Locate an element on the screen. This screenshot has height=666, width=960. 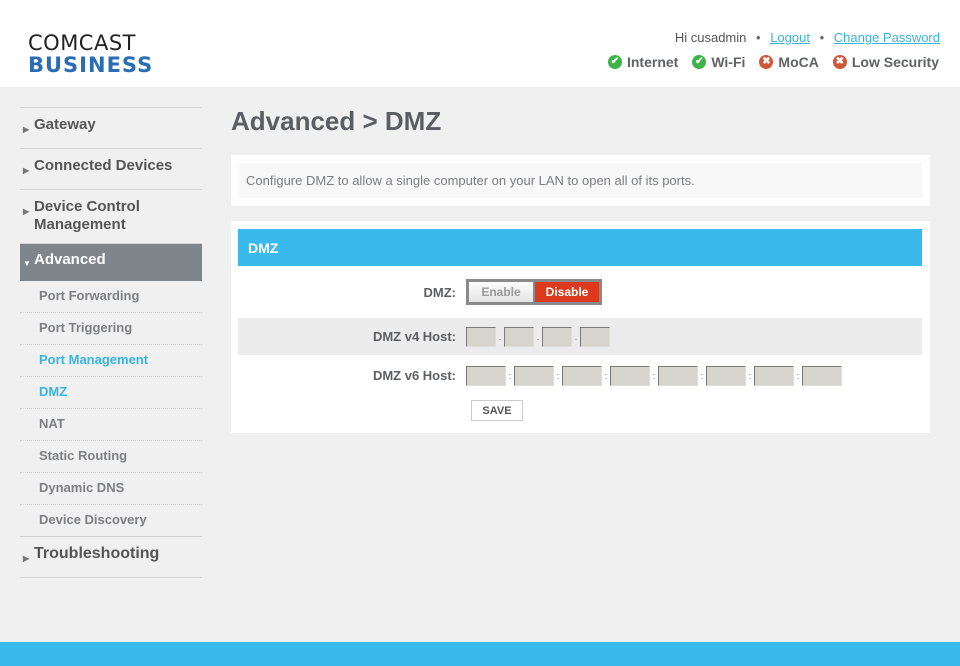
sidebar-item-advanced: ▼ Advanced is located at coordinates (111, 262).